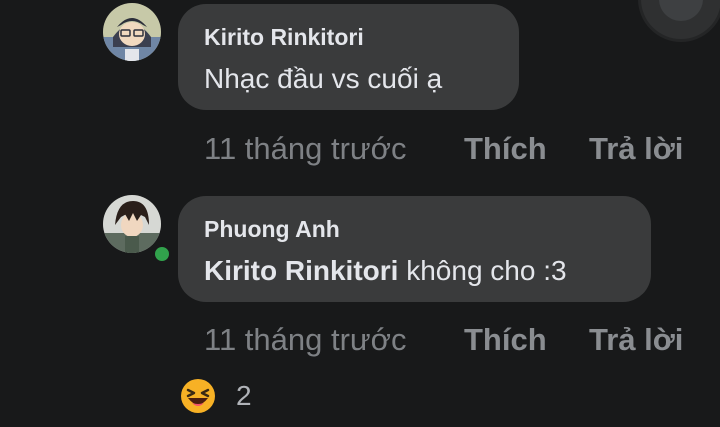 The height and width of the screenshot is (427, 720). I want to click on comment-text: Nhạc đầu vs cuối ạ, so click(323, 78).